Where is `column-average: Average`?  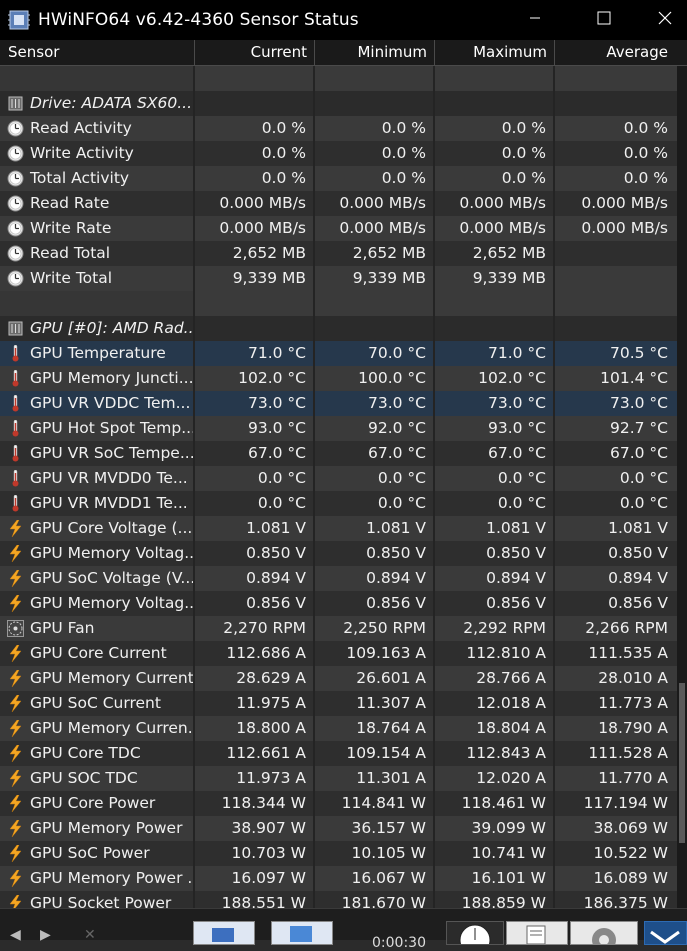 column-average: Average is located at coordinates (616, 52).